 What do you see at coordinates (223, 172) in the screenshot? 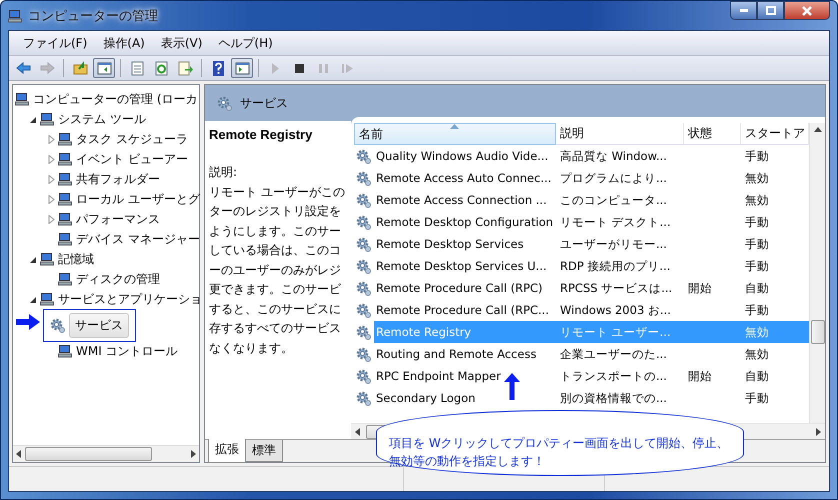
I see `description-label: 説明:` at bounding box center [223, 172].